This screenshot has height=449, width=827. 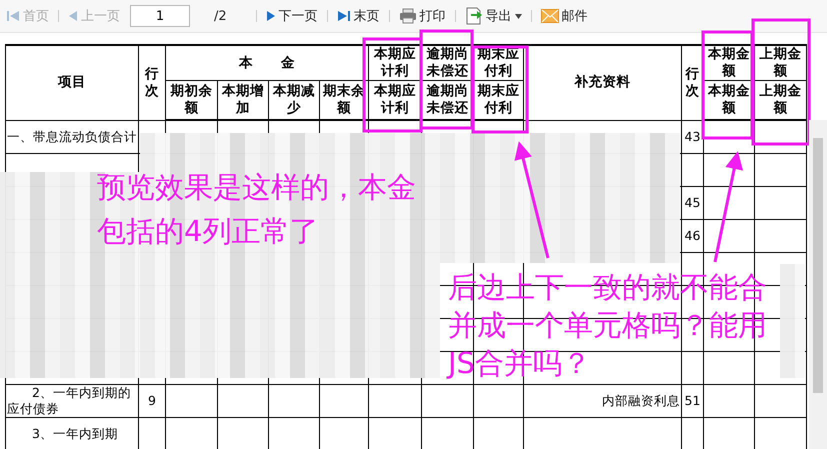 What do you see at coordinates (294, 100) in the screenshot?
I see `column-header: 本期减少` at bounding box center [294, 100].